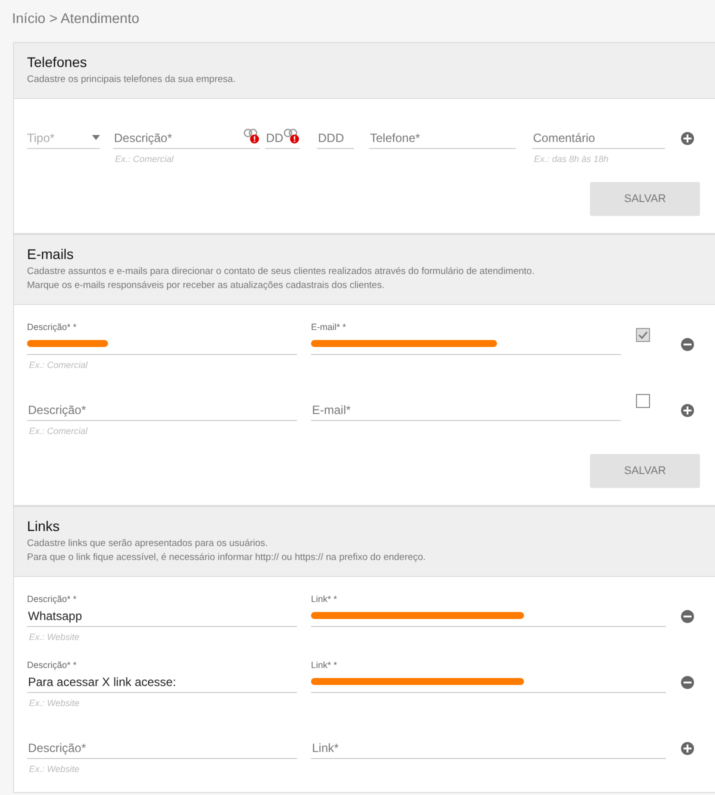  Describe the element at coordinates (162, 681) in the screenshot. I see `input-field: Para acessar X link acesse:` at that location.